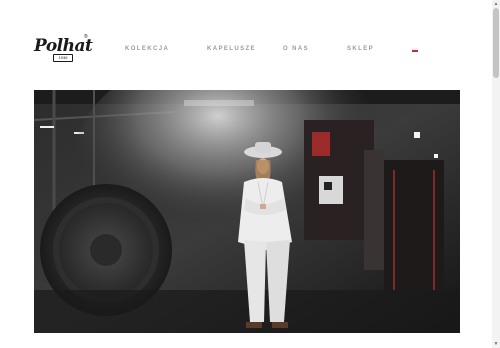 The image size is (500, 348). What do you see at coordinates (496, 344) in the screenshot?
I see `scroll-down-icon: ▼` at bounding box center [496, 344].